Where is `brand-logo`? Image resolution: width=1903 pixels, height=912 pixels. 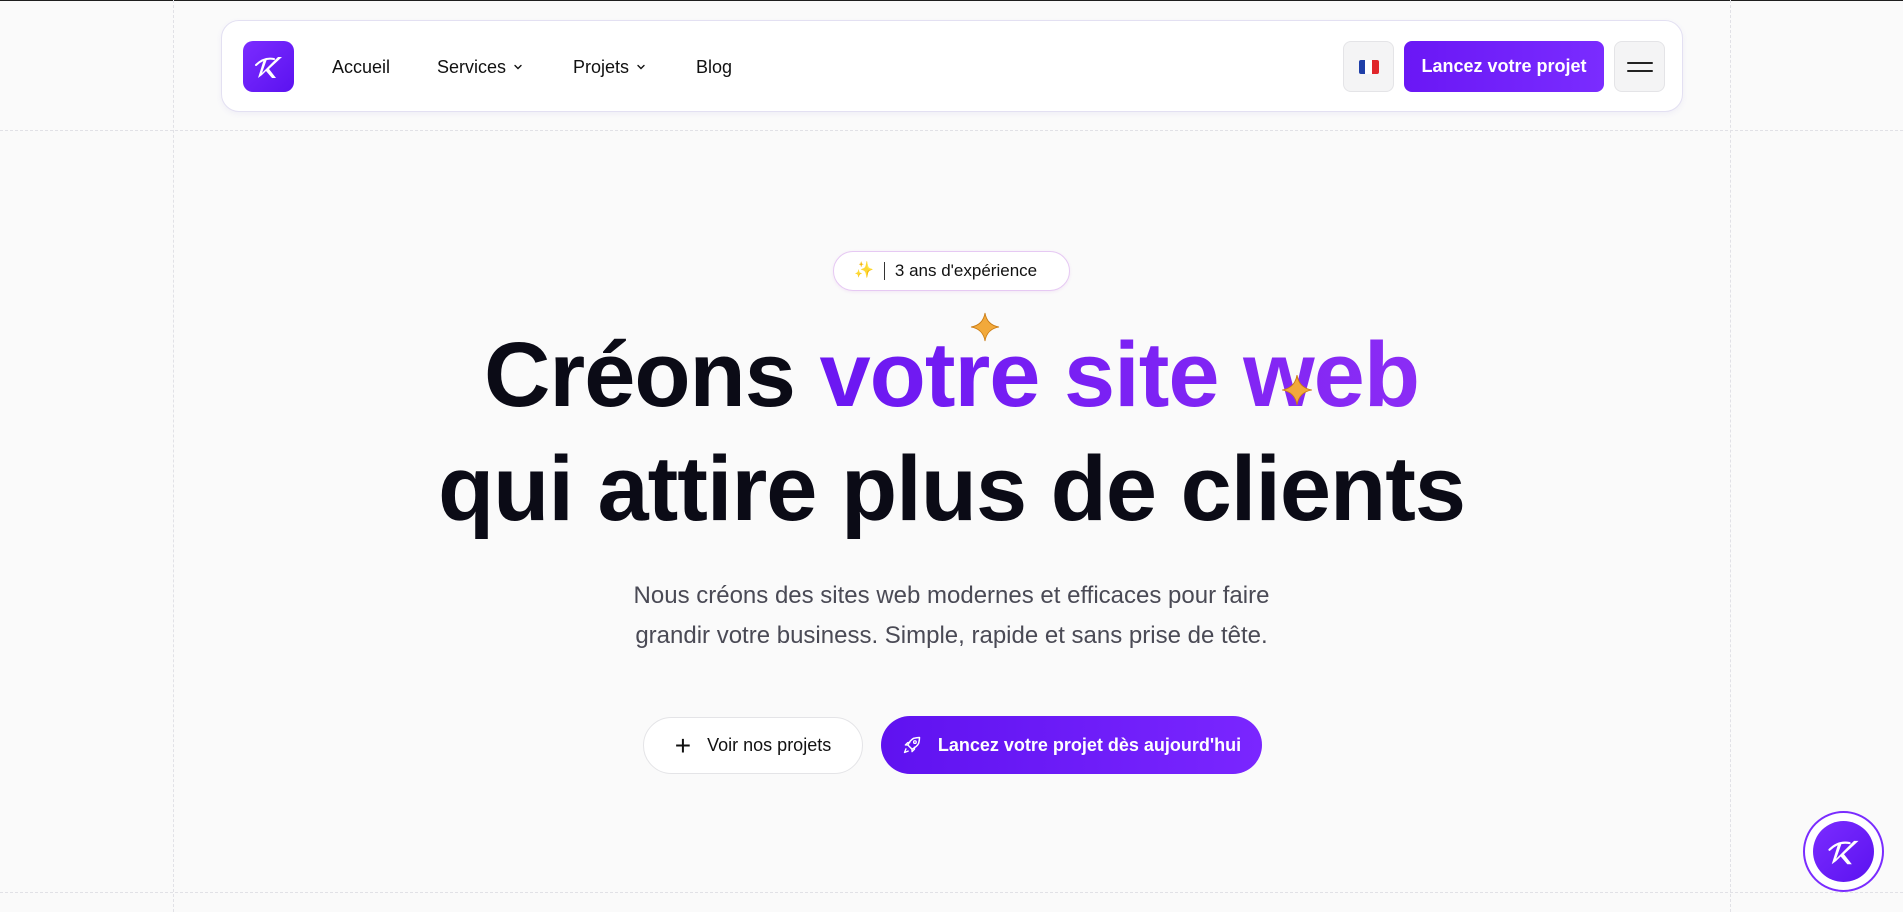
brand-logo is located at coordinates (268, 66).